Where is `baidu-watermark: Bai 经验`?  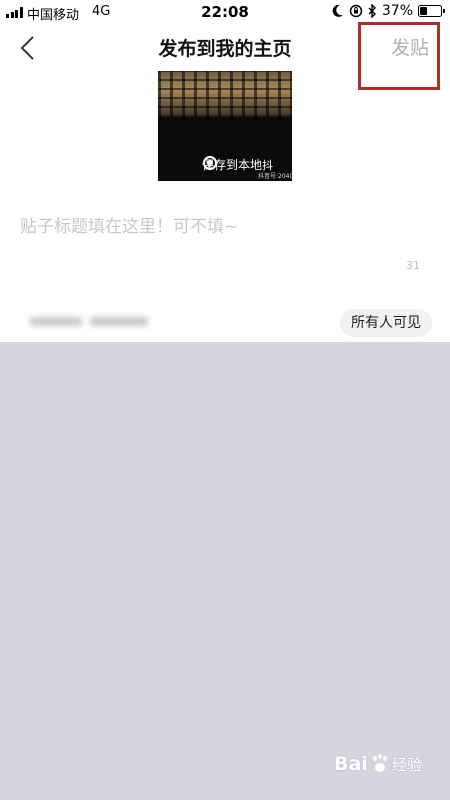 baidu-watermark: Bai 经验 is located at coordinates (378, 764).